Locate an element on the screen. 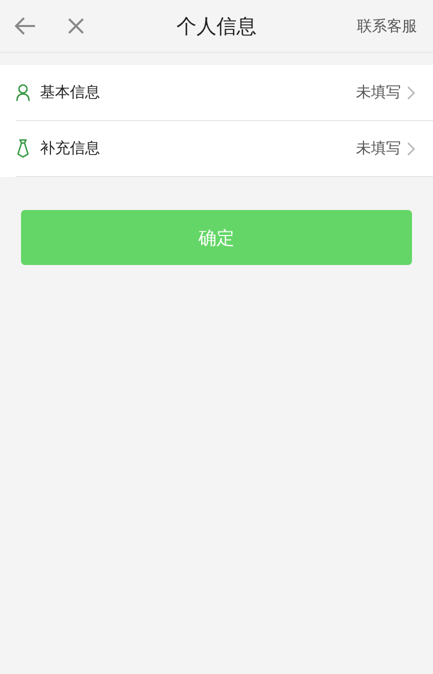 This screenshot has width=433, height=674. page-title: 个人信息 is located at coordinates (216, 26).